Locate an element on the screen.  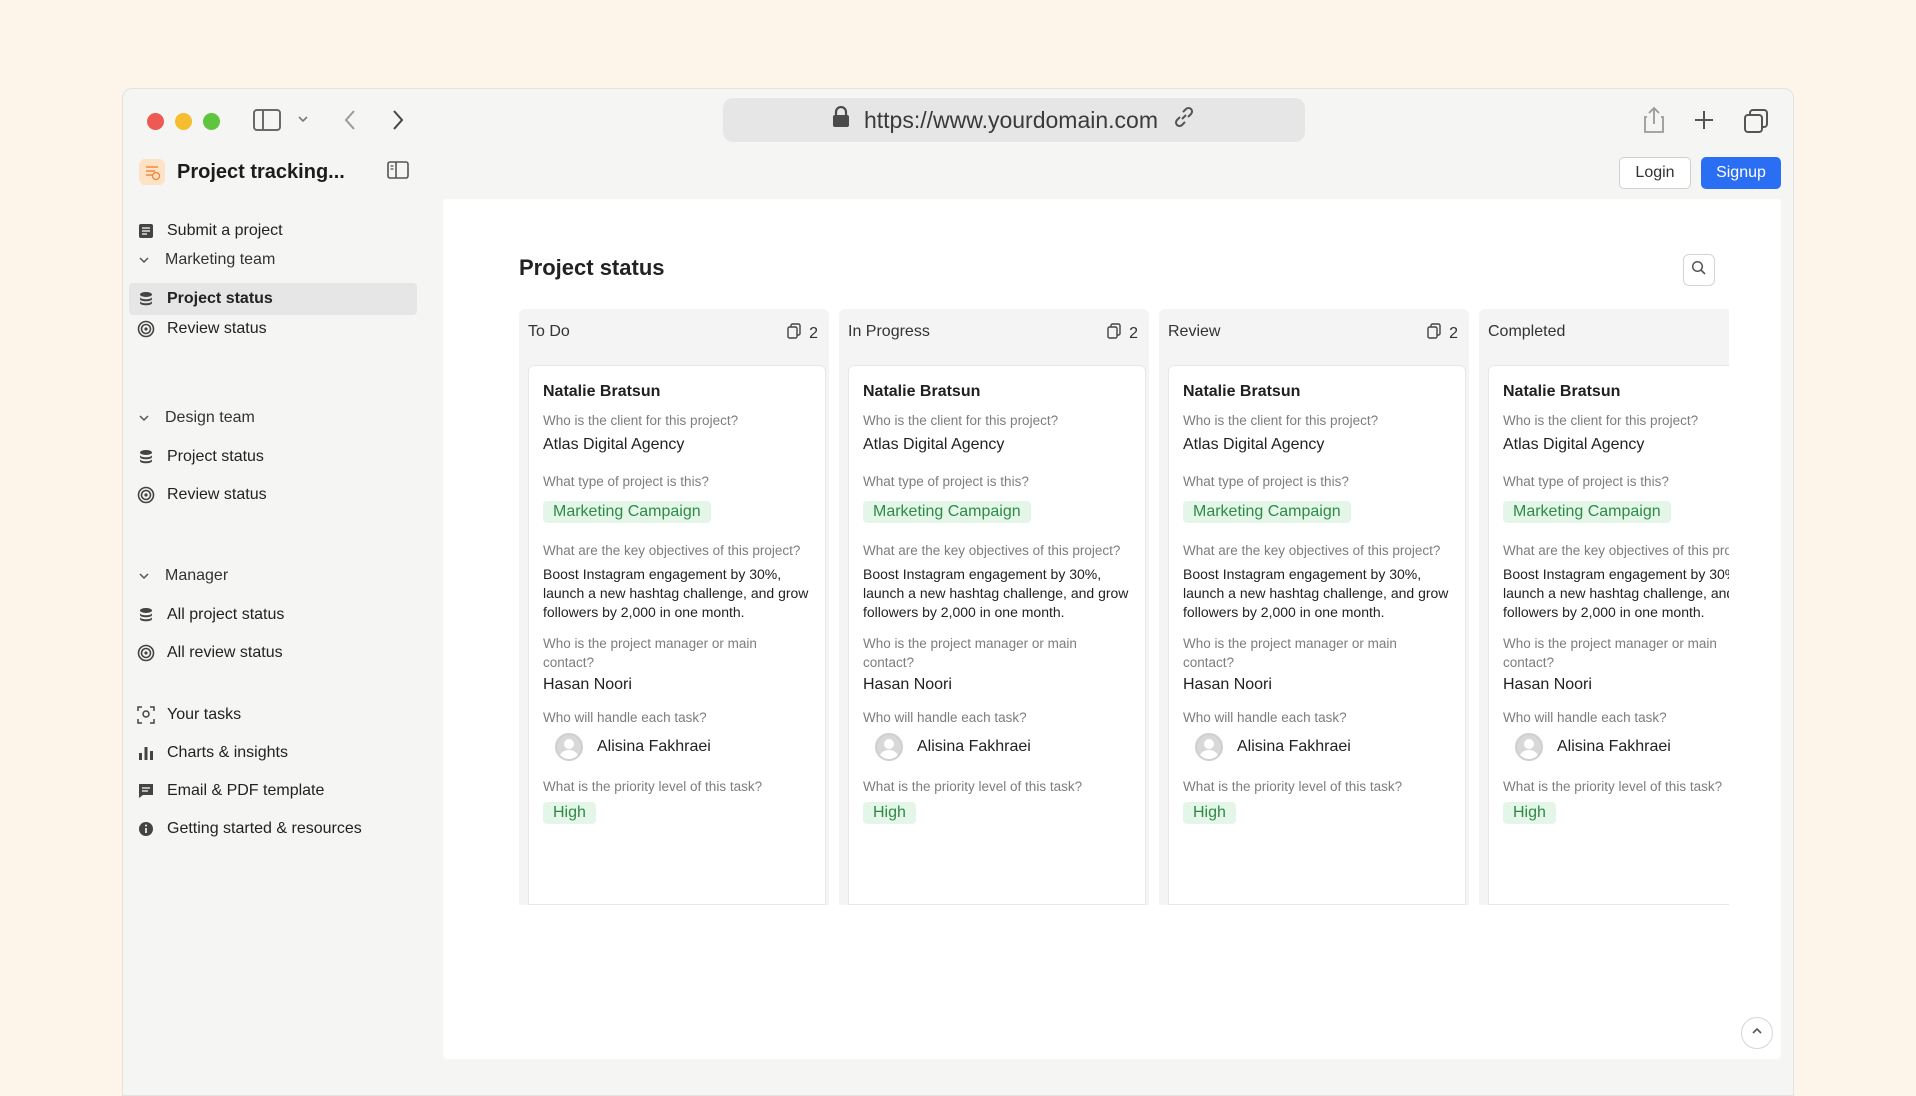
back-arrow-icon is located at coordinates (350, 120).